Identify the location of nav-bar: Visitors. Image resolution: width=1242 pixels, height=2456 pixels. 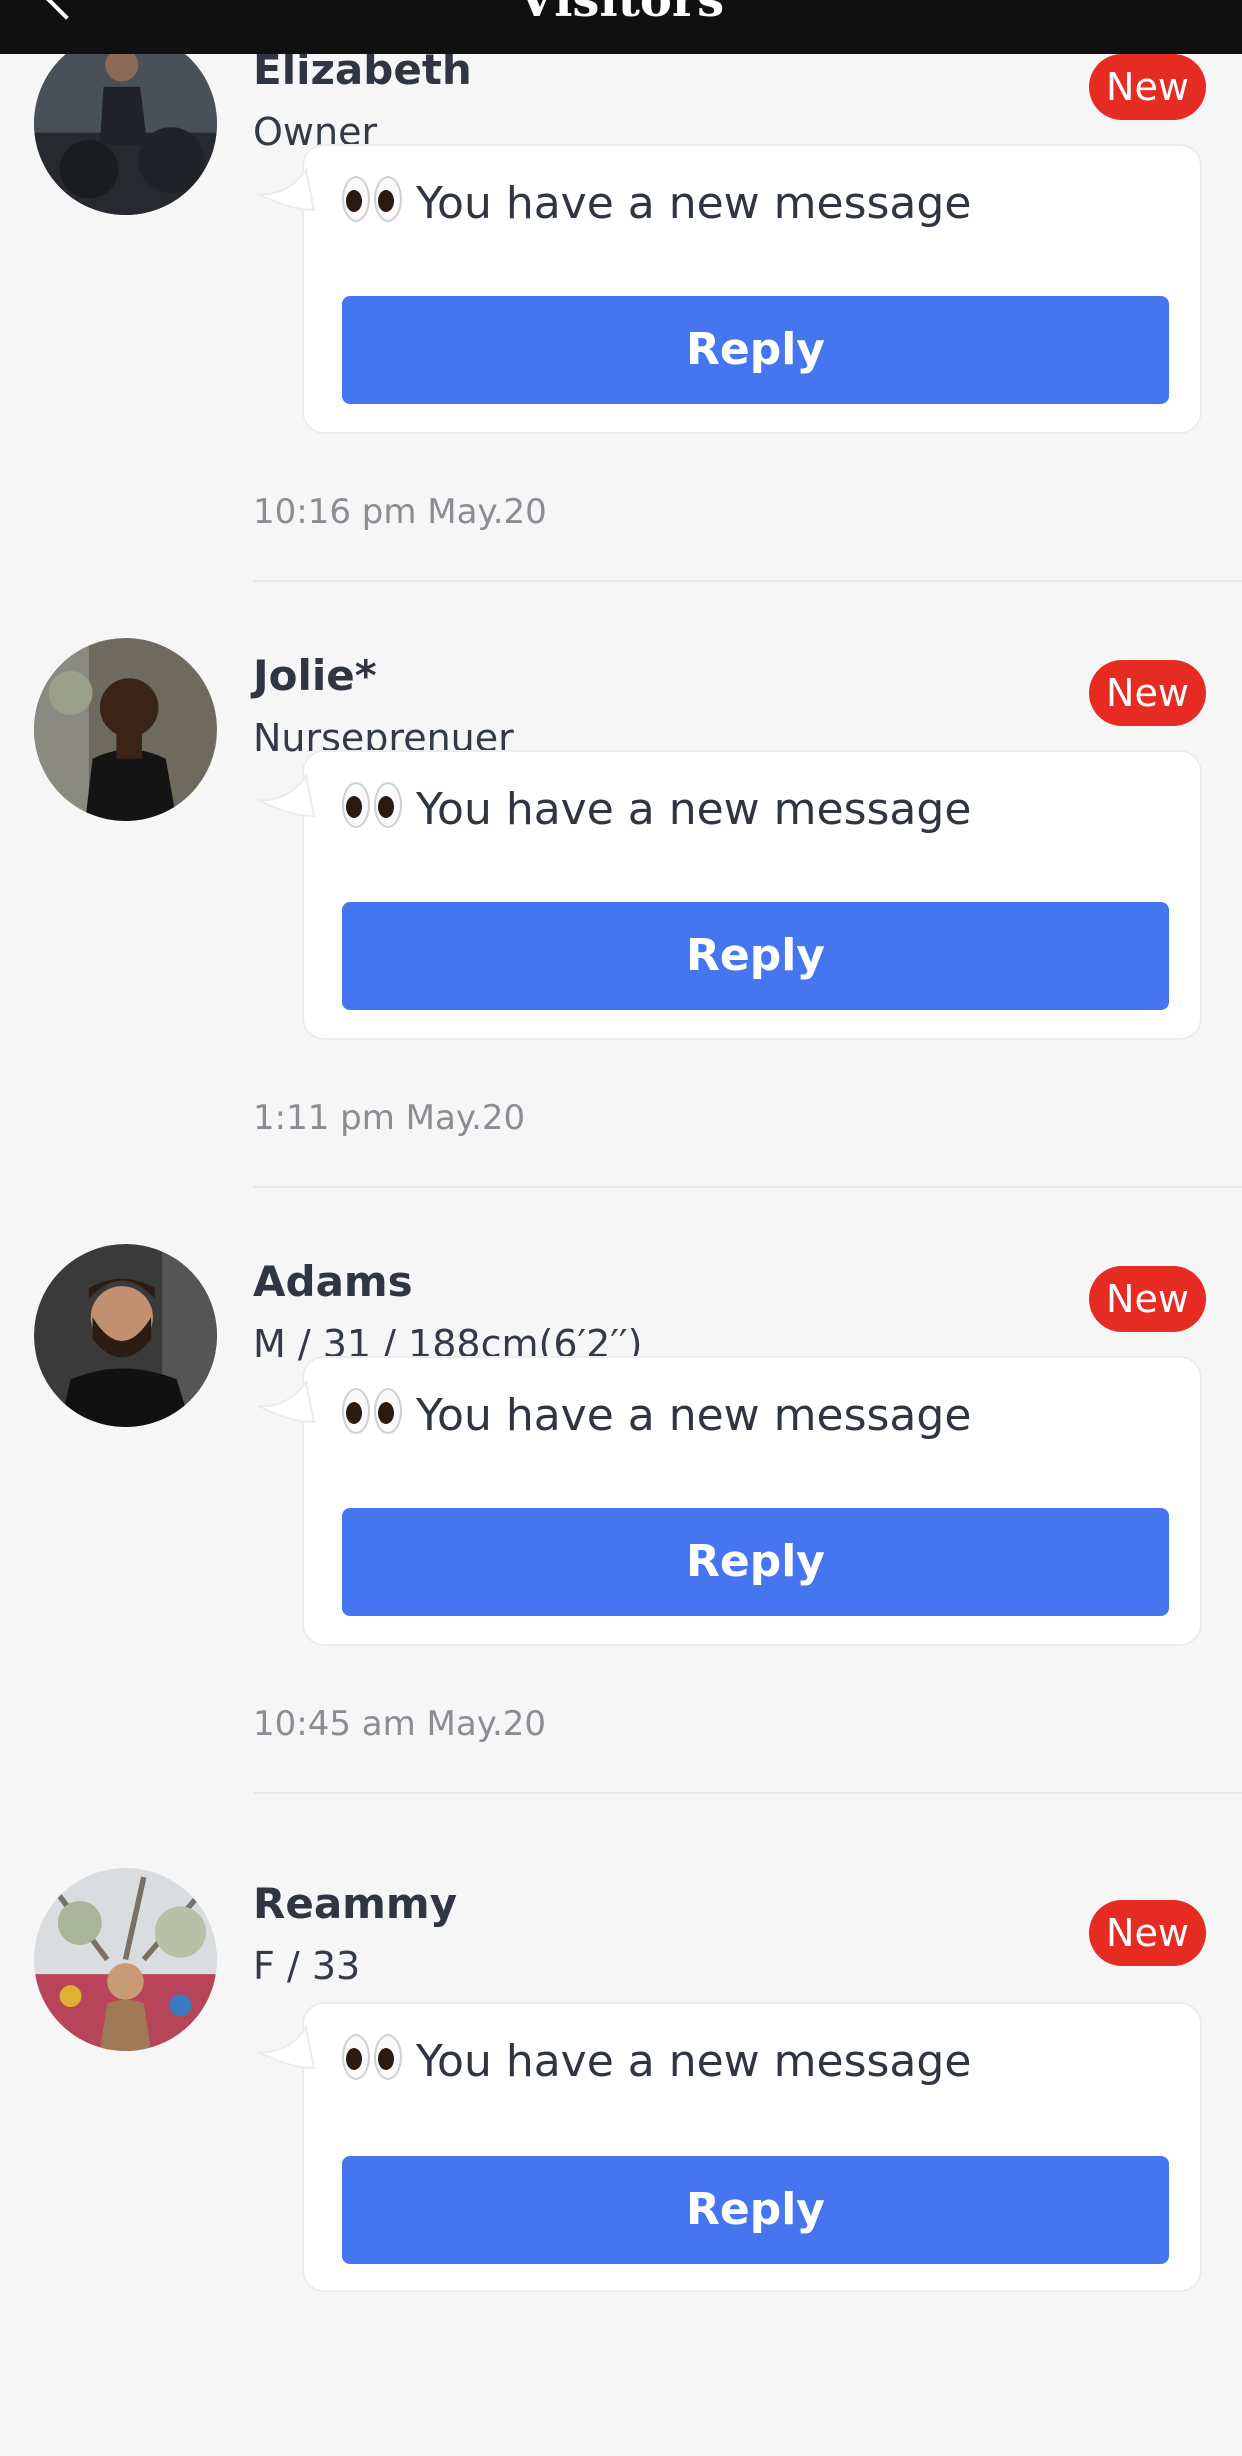
(621, 27).